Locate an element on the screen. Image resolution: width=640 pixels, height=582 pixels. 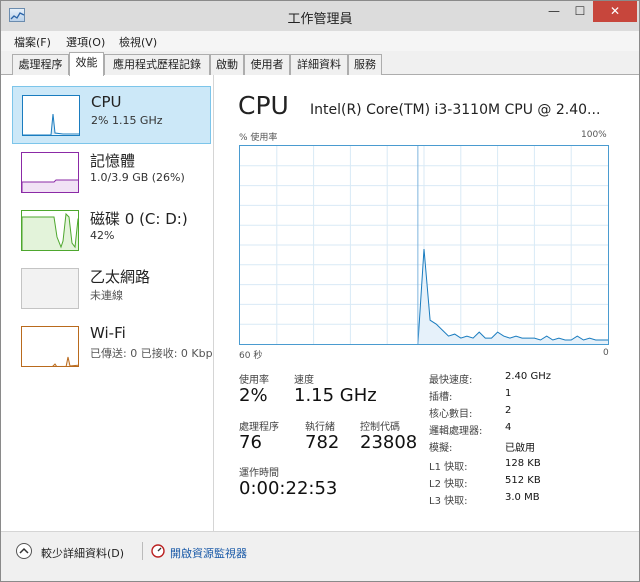
x-axis-right-label: 0 is located at coordinates (606, 353).